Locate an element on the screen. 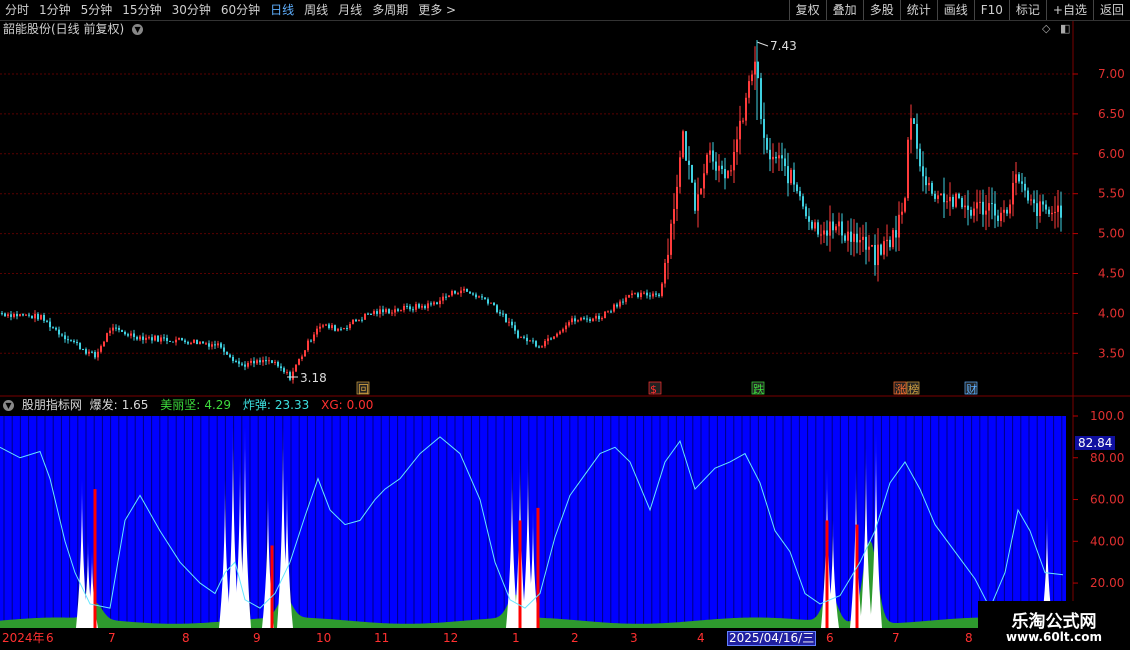 The height and width of the screenshot is (650, 1130). chevron-down-icon: ▼ is located at coordinates (8, 405).